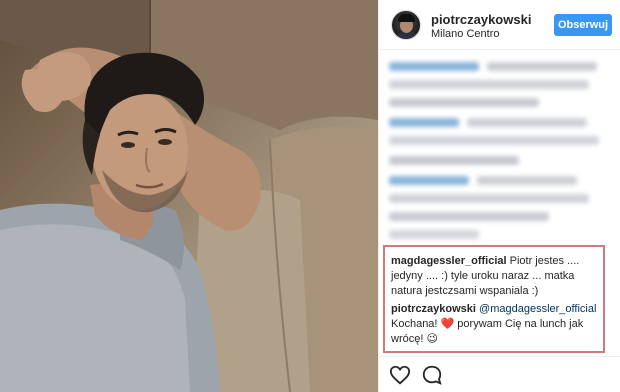  What do you see at coordinates (432, 375) in the screenshot?
I see `comment-icon` at bounding box center [432, 375].